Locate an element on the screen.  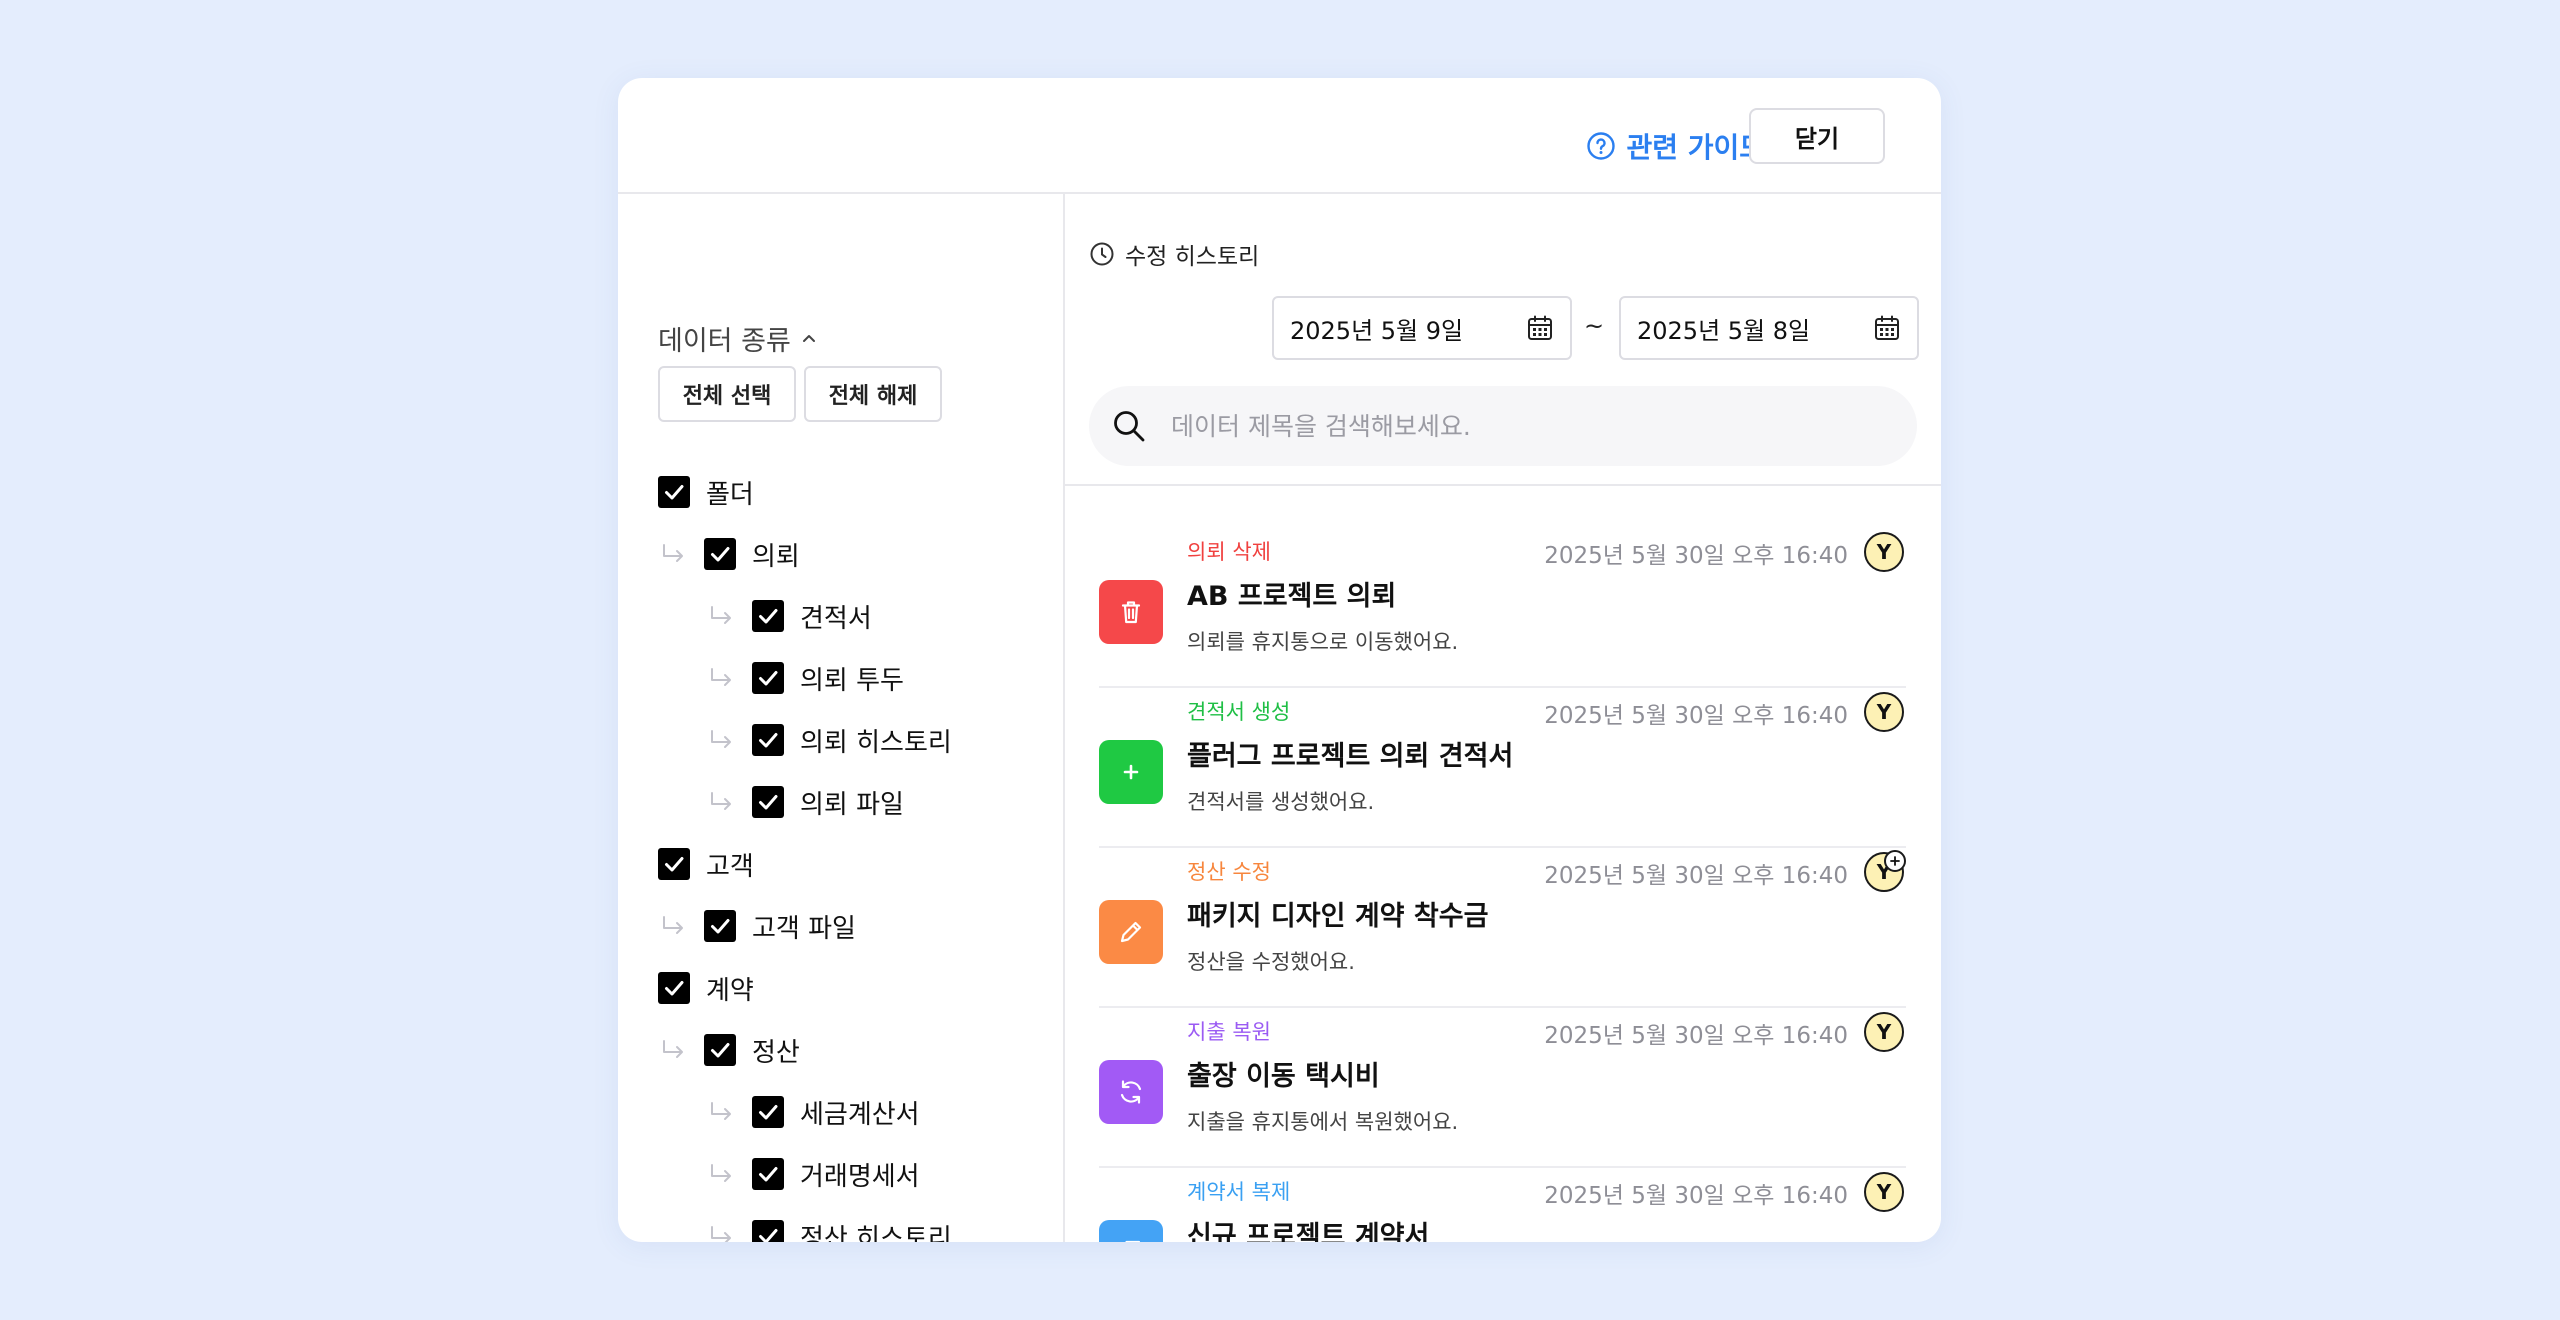
clock-icon is located at coordinates (1102, 254).